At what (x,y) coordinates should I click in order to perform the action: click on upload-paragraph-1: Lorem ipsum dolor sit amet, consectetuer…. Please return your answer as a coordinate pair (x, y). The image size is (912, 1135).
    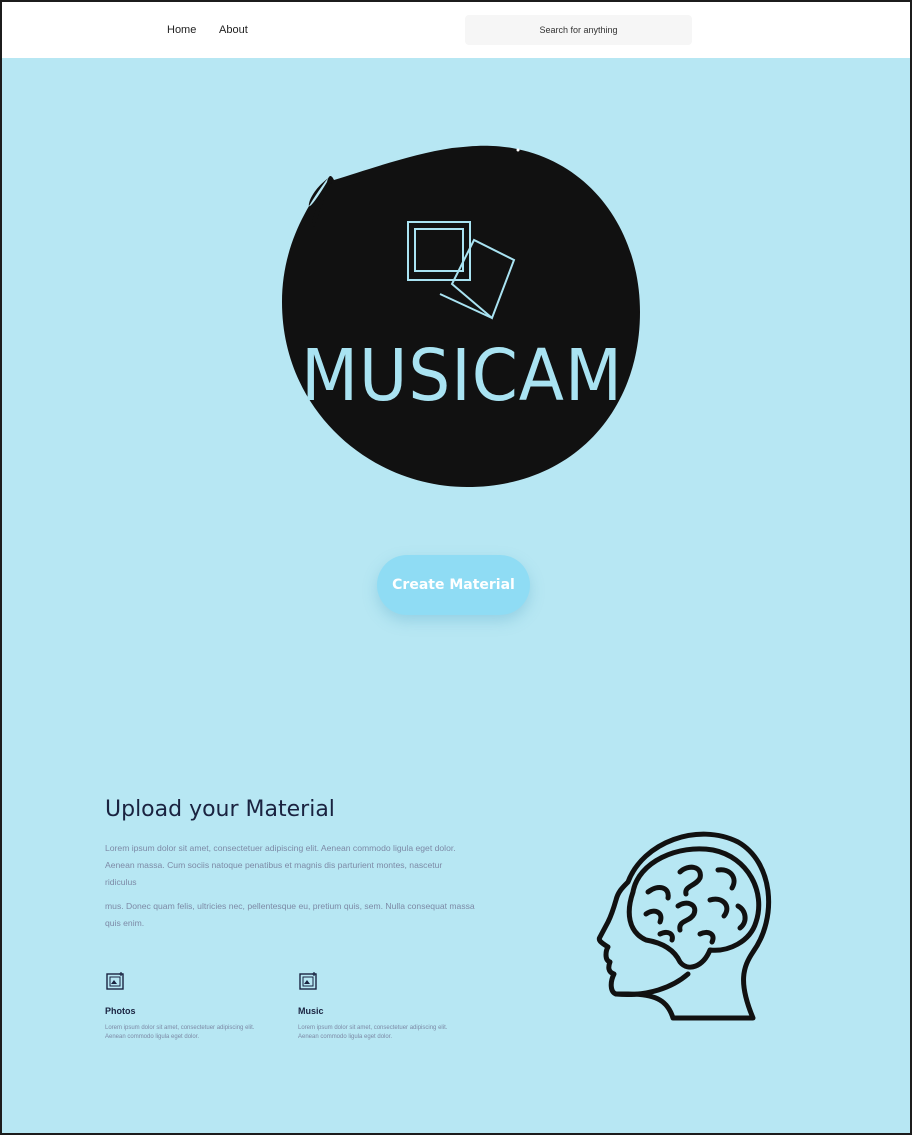
    Looking at the image, I should click on (280, 865).